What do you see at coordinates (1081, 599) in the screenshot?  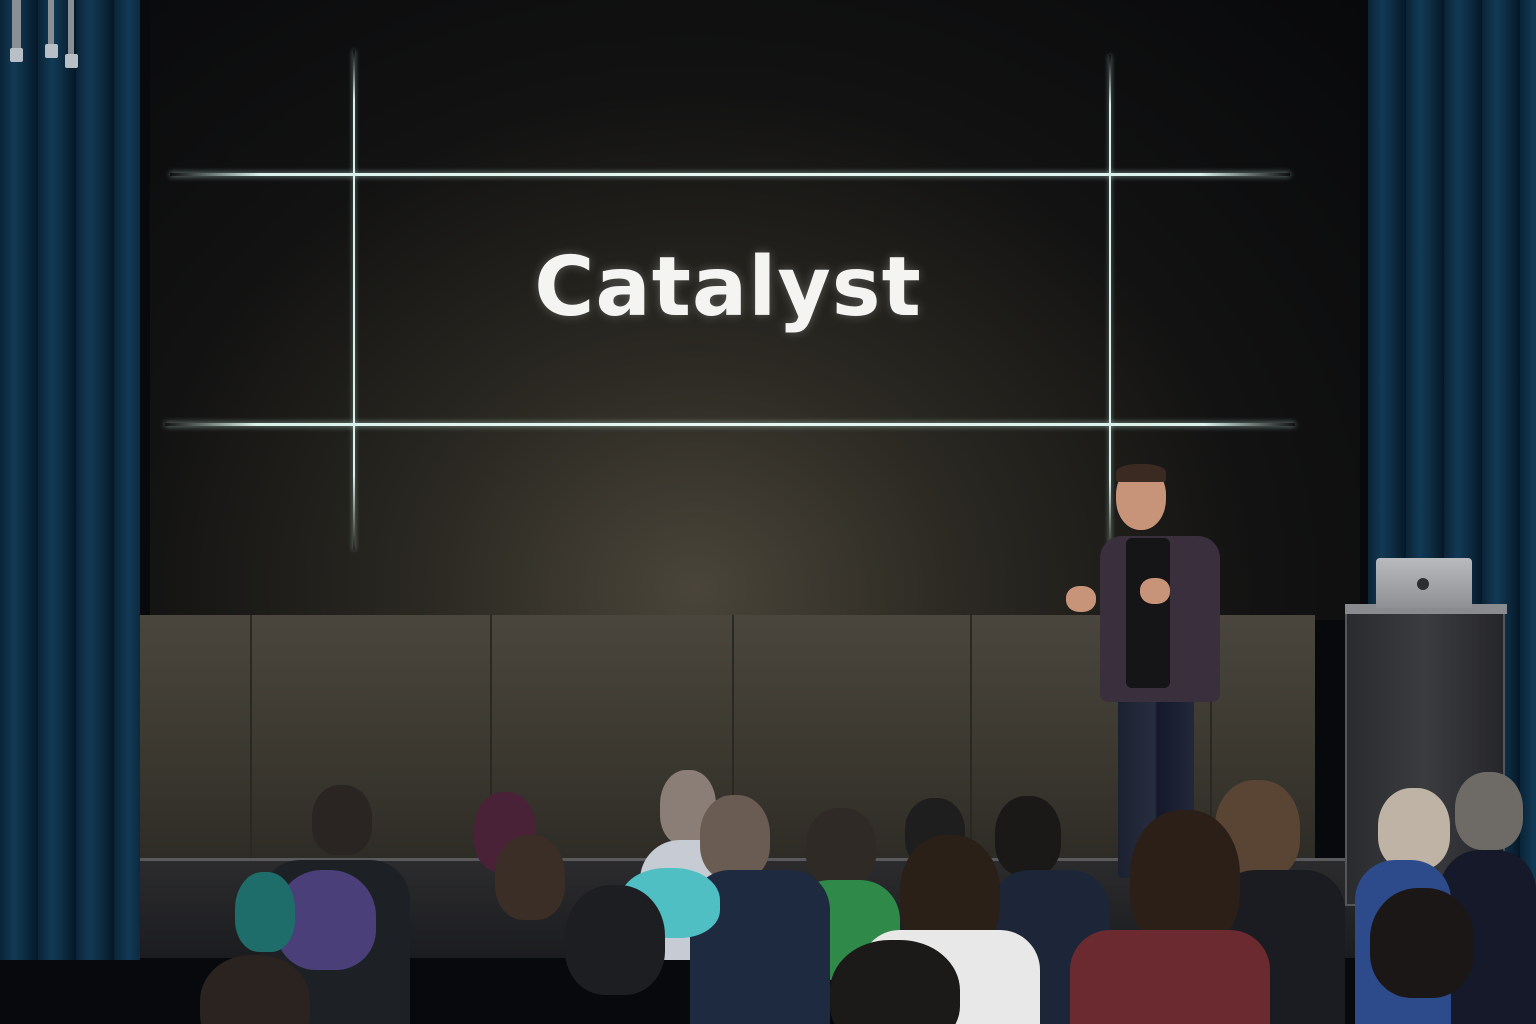 I see `presenter-hand-left` at bounding box center [1081, 599].